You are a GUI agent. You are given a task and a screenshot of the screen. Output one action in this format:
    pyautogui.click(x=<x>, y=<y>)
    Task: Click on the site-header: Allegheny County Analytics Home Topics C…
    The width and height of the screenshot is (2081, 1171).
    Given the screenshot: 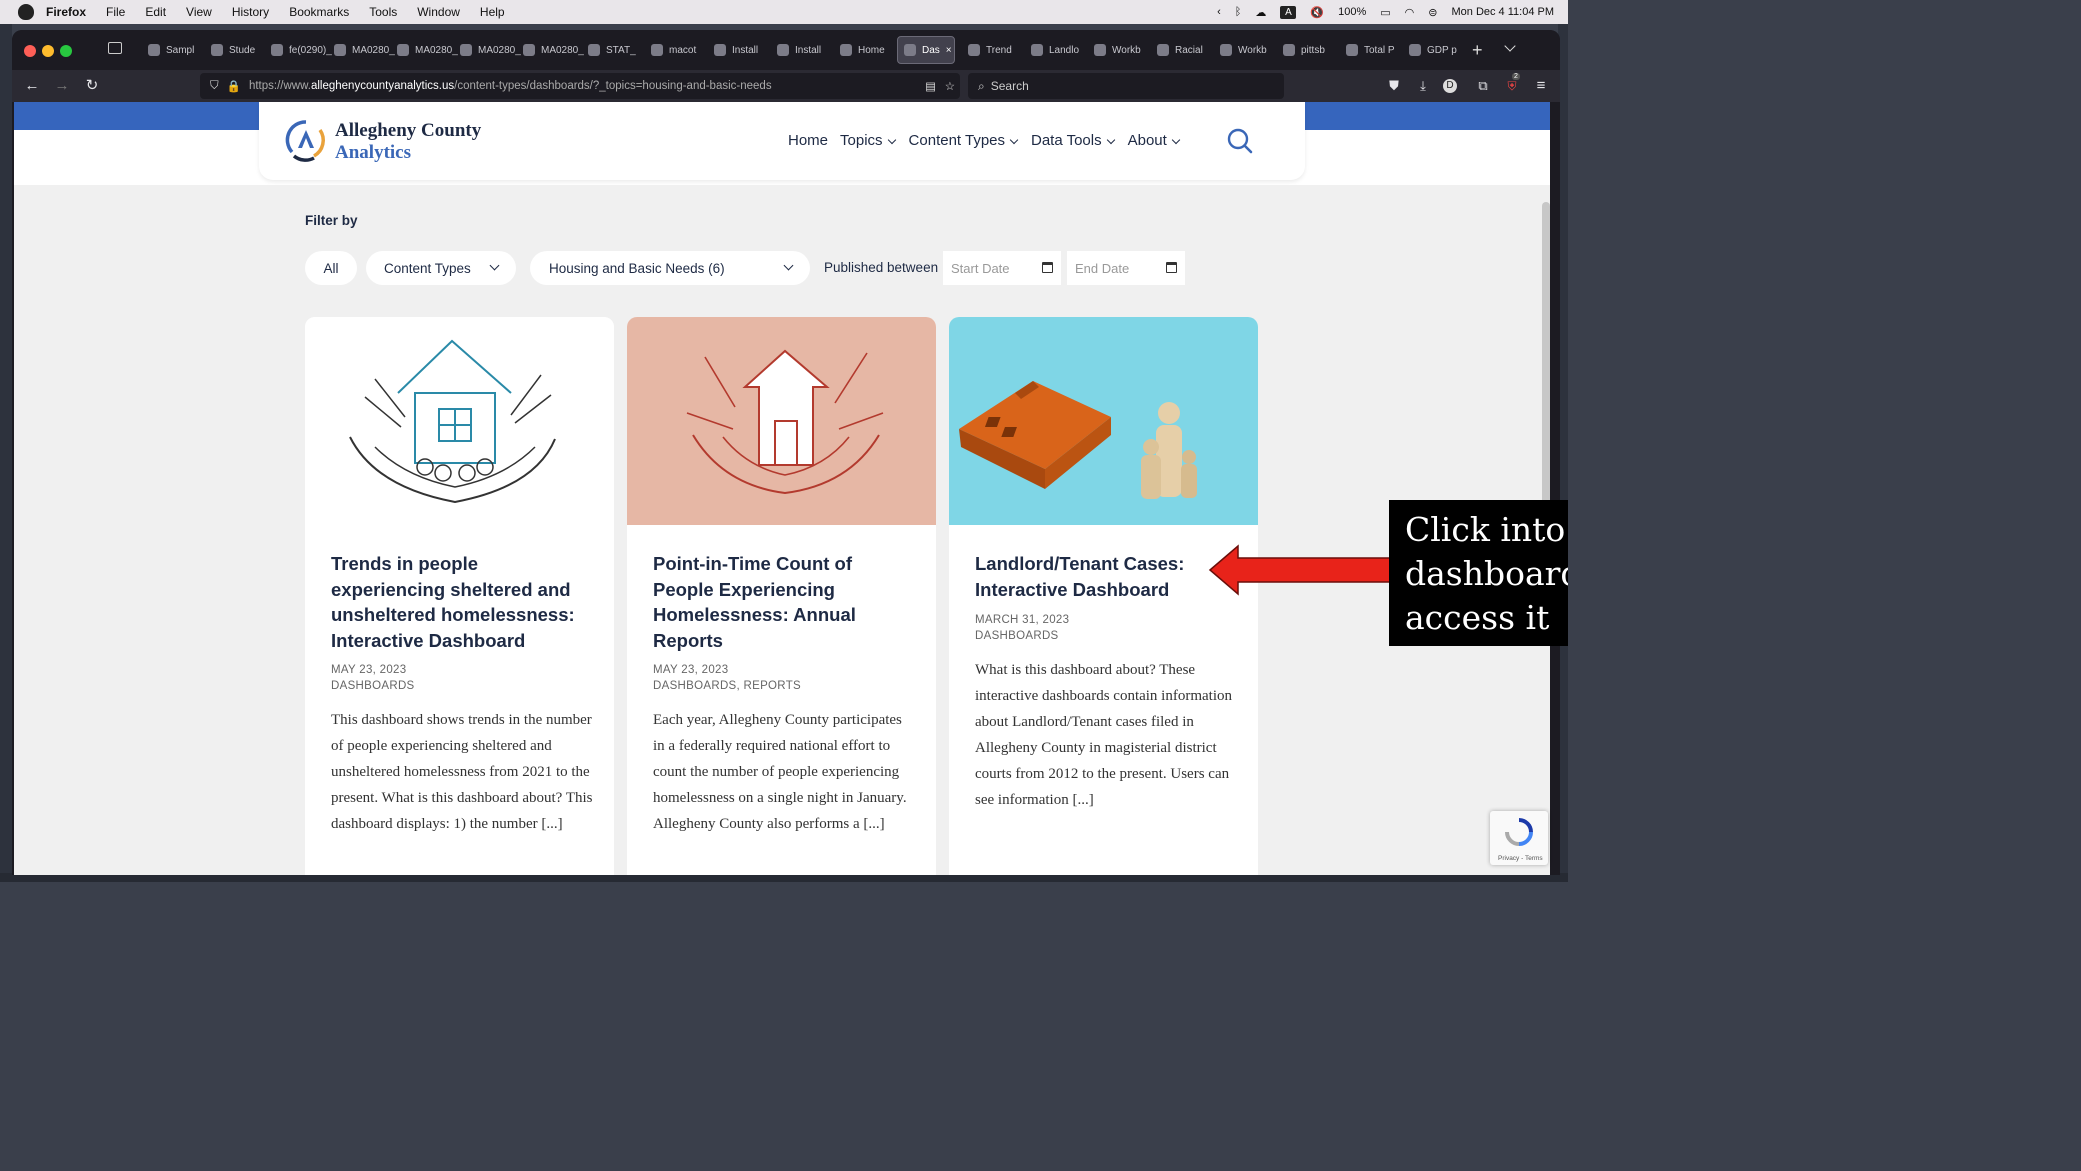 What is the action you would take?
    pyautogui.click(x=782, y=141)
    